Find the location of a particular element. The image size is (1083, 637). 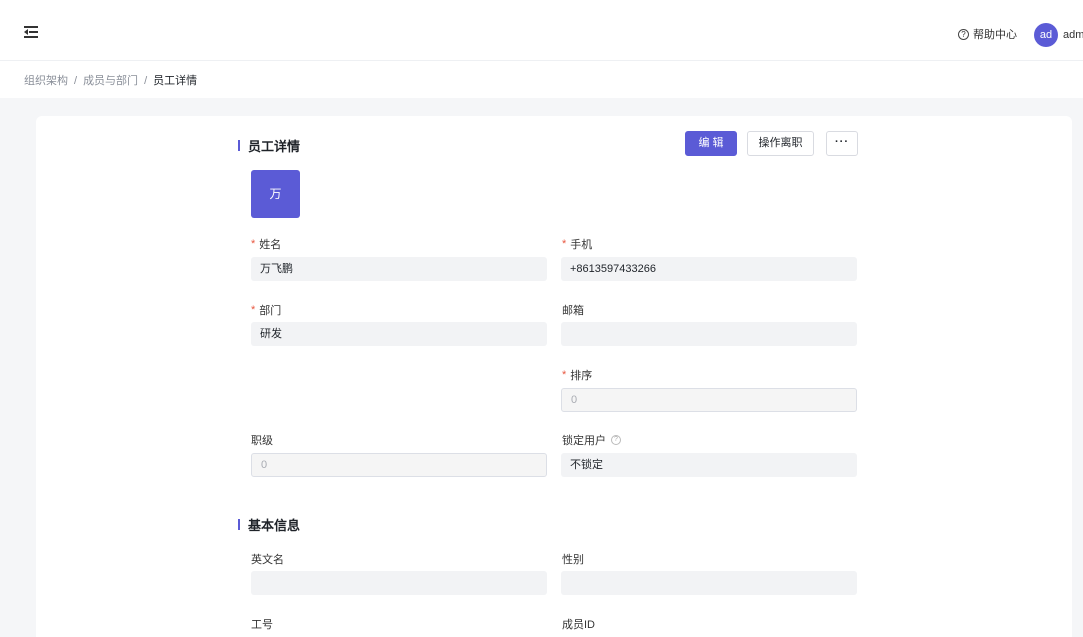

sort-label-text: 排序 is located at coordinates (581, 376).